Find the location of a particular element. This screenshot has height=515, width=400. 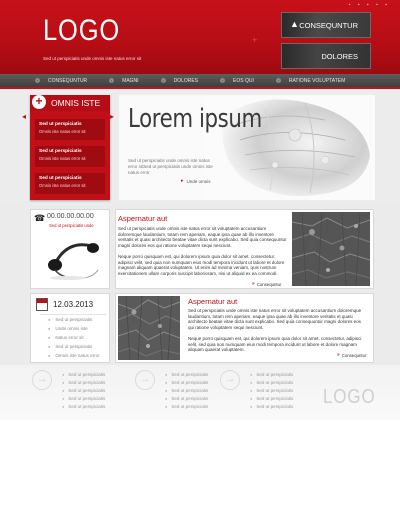

nav-item-consequntur: › CONSEQUNTUR is located at coordinates (61, 81).